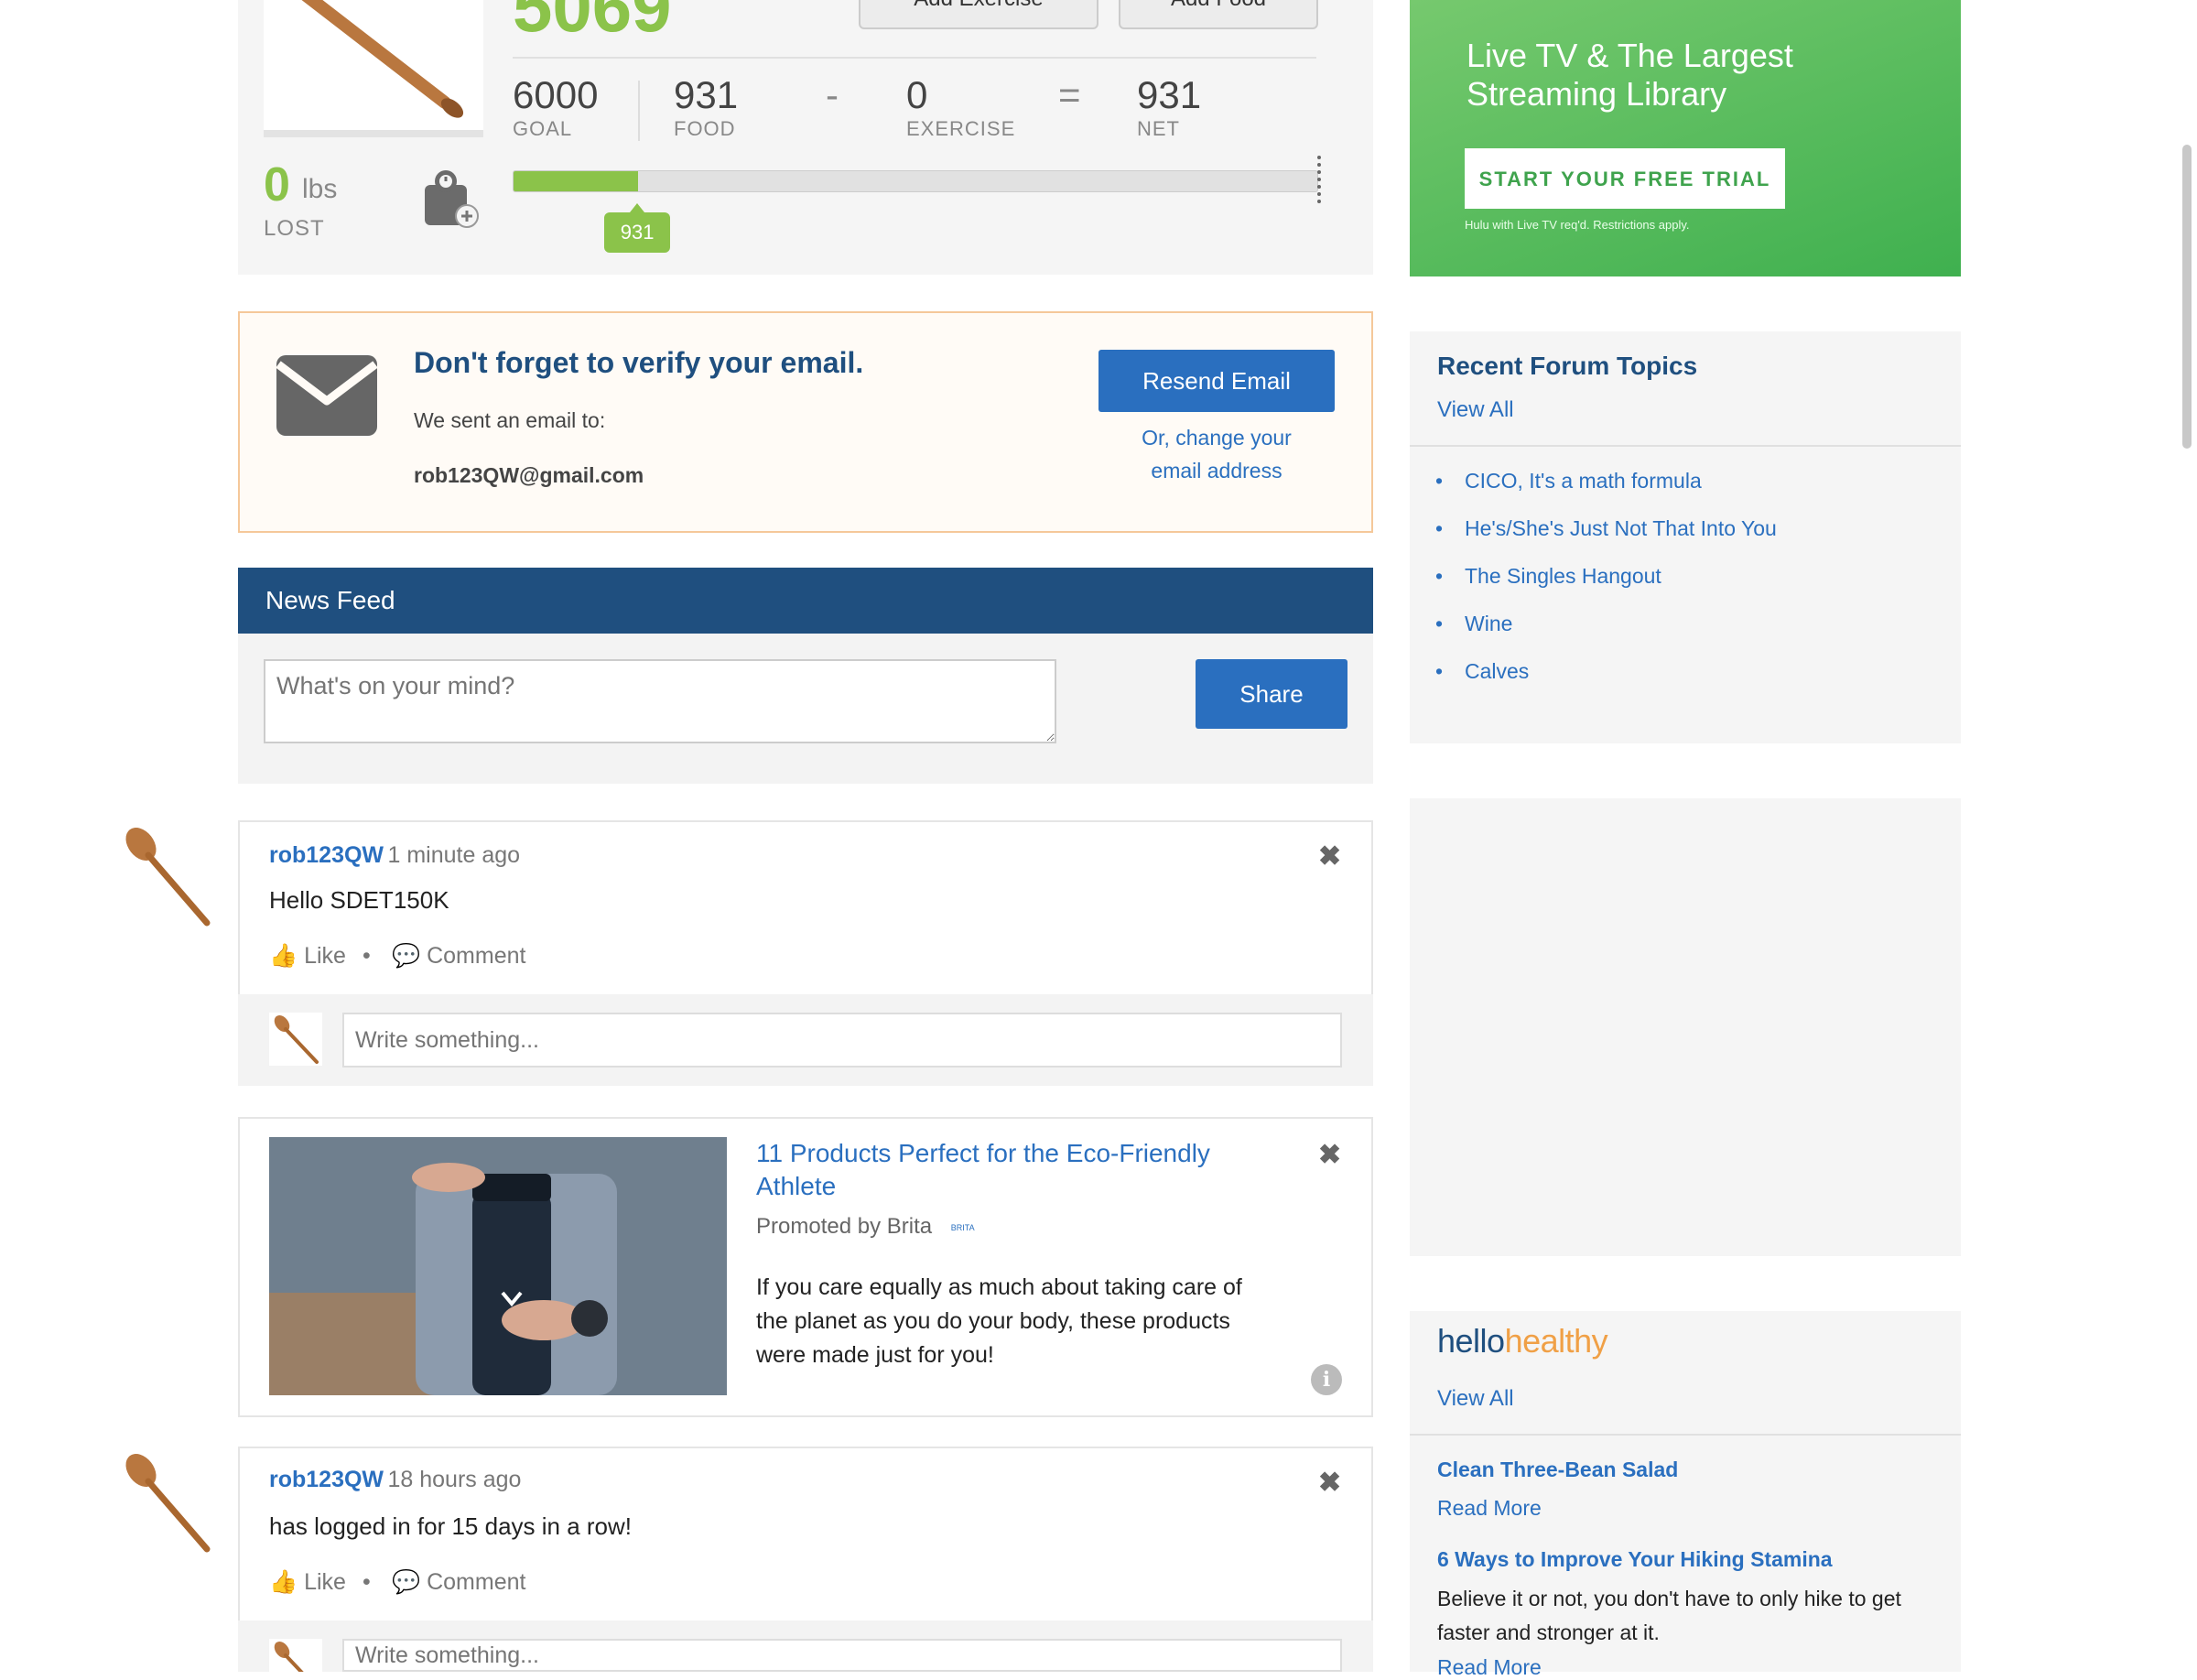 The height and width of the screenshot is (1680, 2197). Describe the element at coordinates (576, 181) in the screenshot. I see `progress-fill` at that location.